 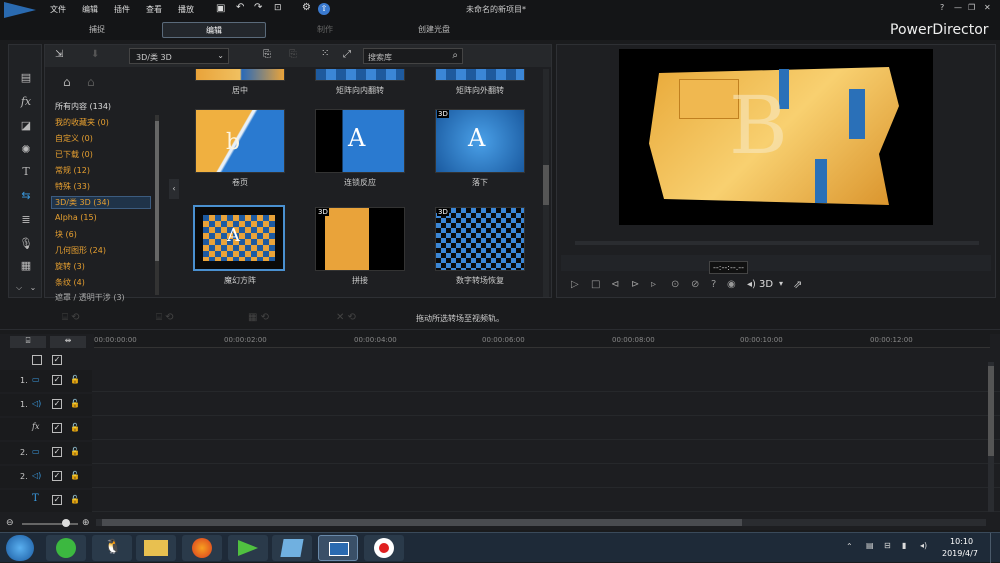 What do you see at coordinates (72, 186) in the screenshot?
I see `category-item: 特殊 (33)` at bounding box center [72, 186].